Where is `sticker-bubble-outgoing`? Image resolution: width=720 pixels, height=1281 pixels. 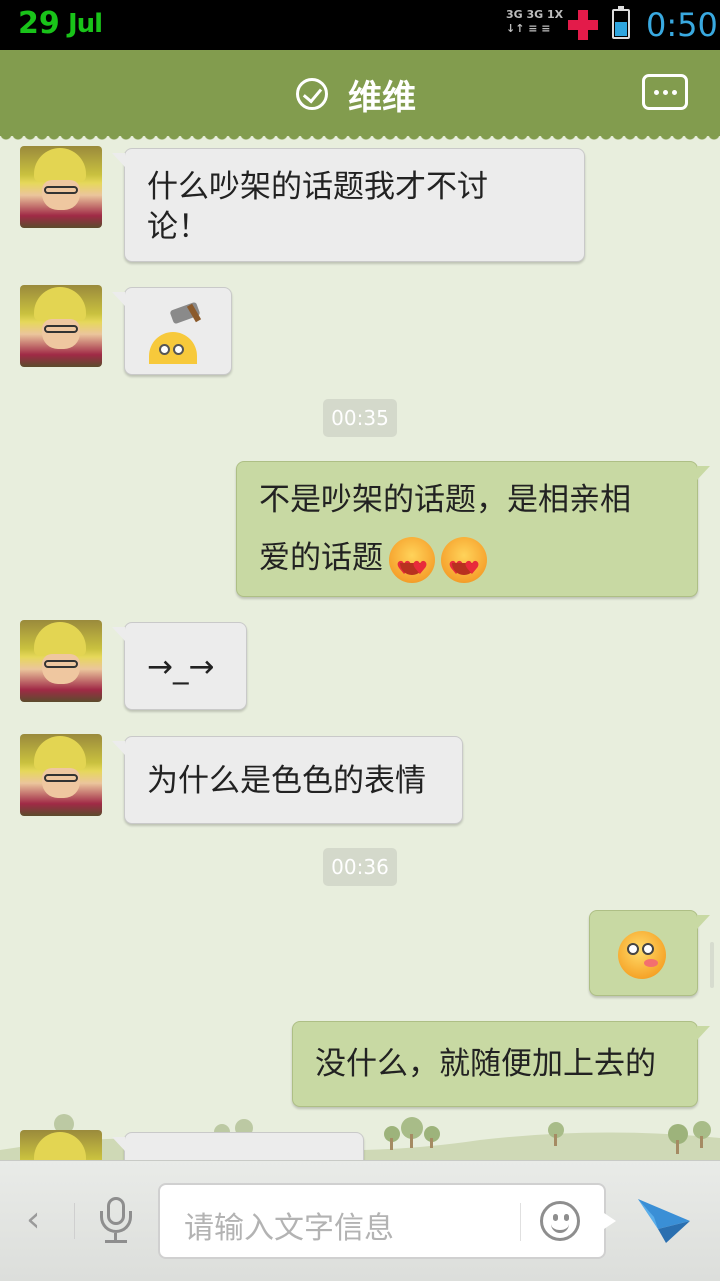 sticker-bubble-outgoing is located at coordinates (649, 953).